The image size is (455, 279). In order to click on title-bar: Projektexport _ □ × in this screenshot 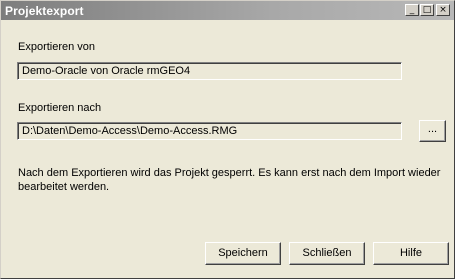, I will do `click(227, 10)`.